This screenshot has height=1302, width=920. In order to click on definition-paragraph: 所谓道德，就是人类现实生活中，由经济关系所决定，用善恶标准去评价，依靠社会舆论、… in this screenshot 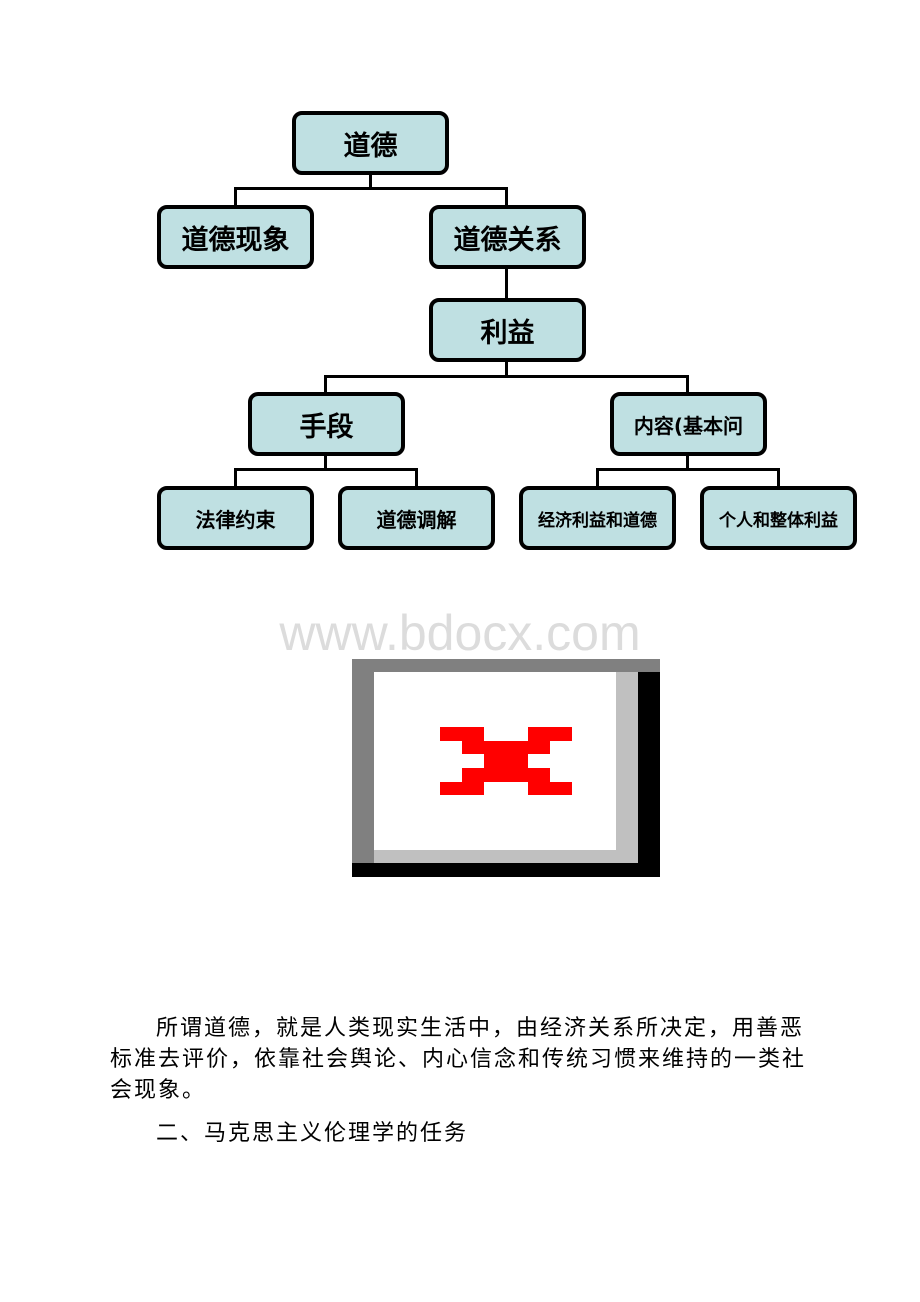, I will do `click(458, 1059)`.